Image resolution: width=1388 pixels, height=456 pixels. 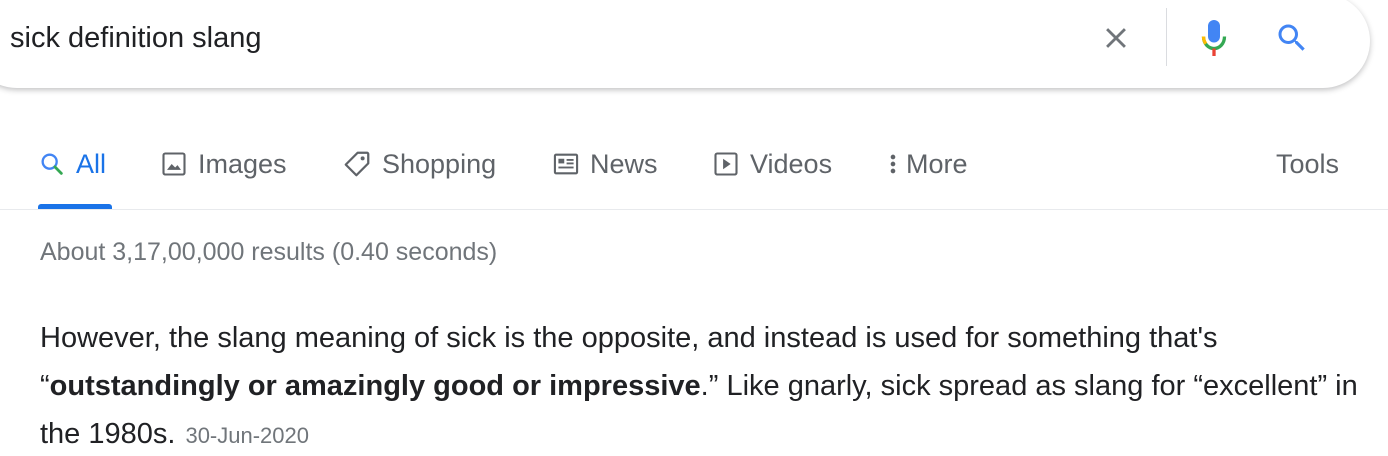 What do you see at coordinates (937, 163) in the screenshot?
I see `tab-label: More` at bounding box center [937, 163].